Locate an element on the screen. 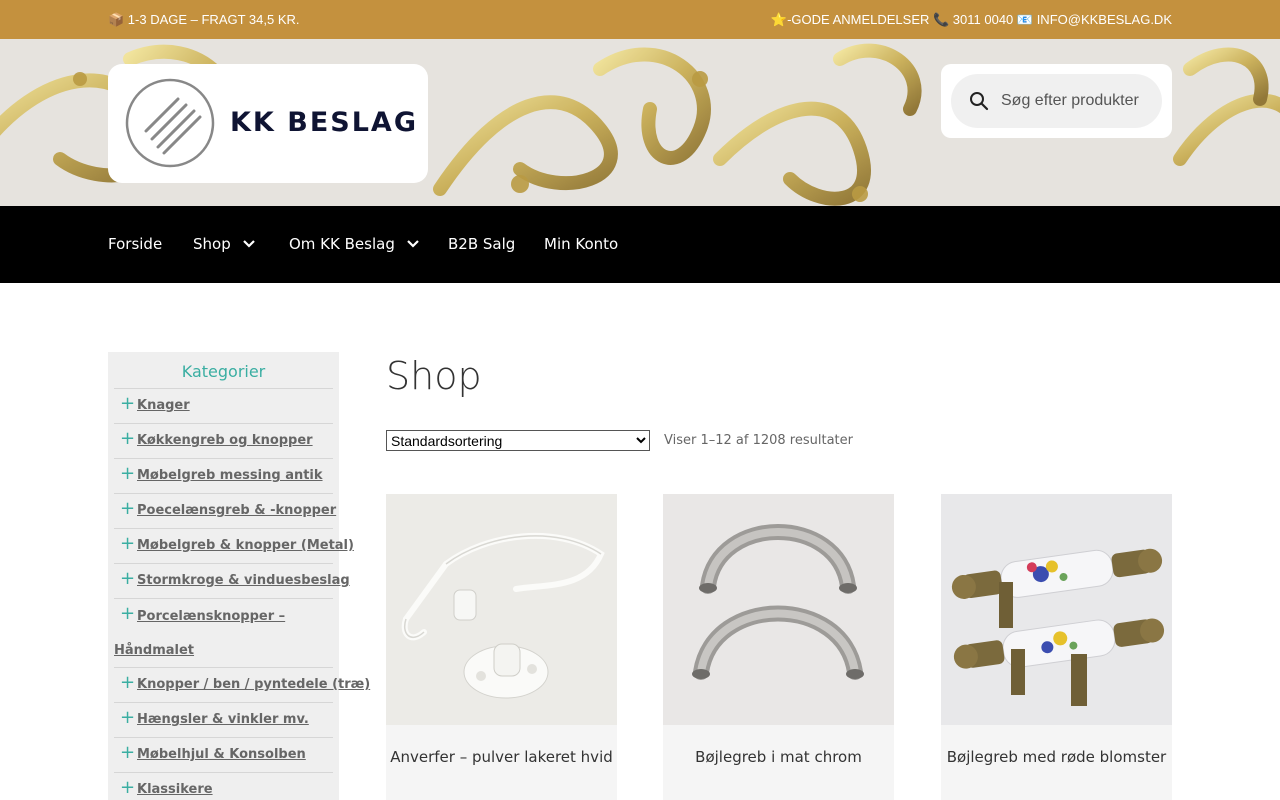 The image size is (1280, 800). category-item: + Møbelgreb messing antik is located at coordinates (223, 475).